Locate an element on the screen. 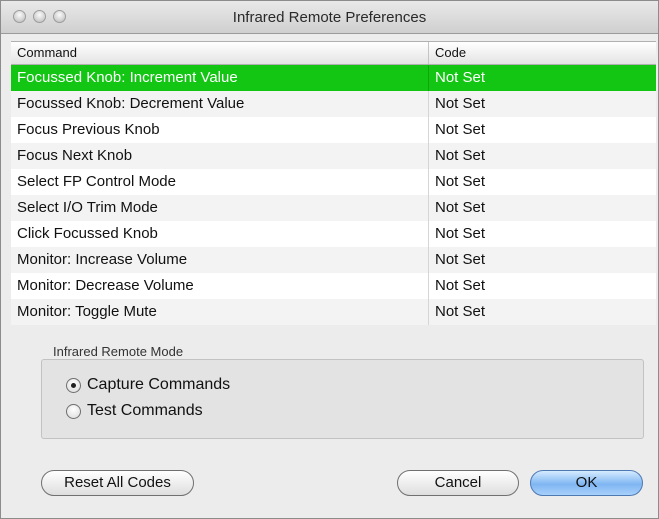 The image size is (659, 519). command-cell: Monitor: Toggle Mute is located at coordinates (220, 312).